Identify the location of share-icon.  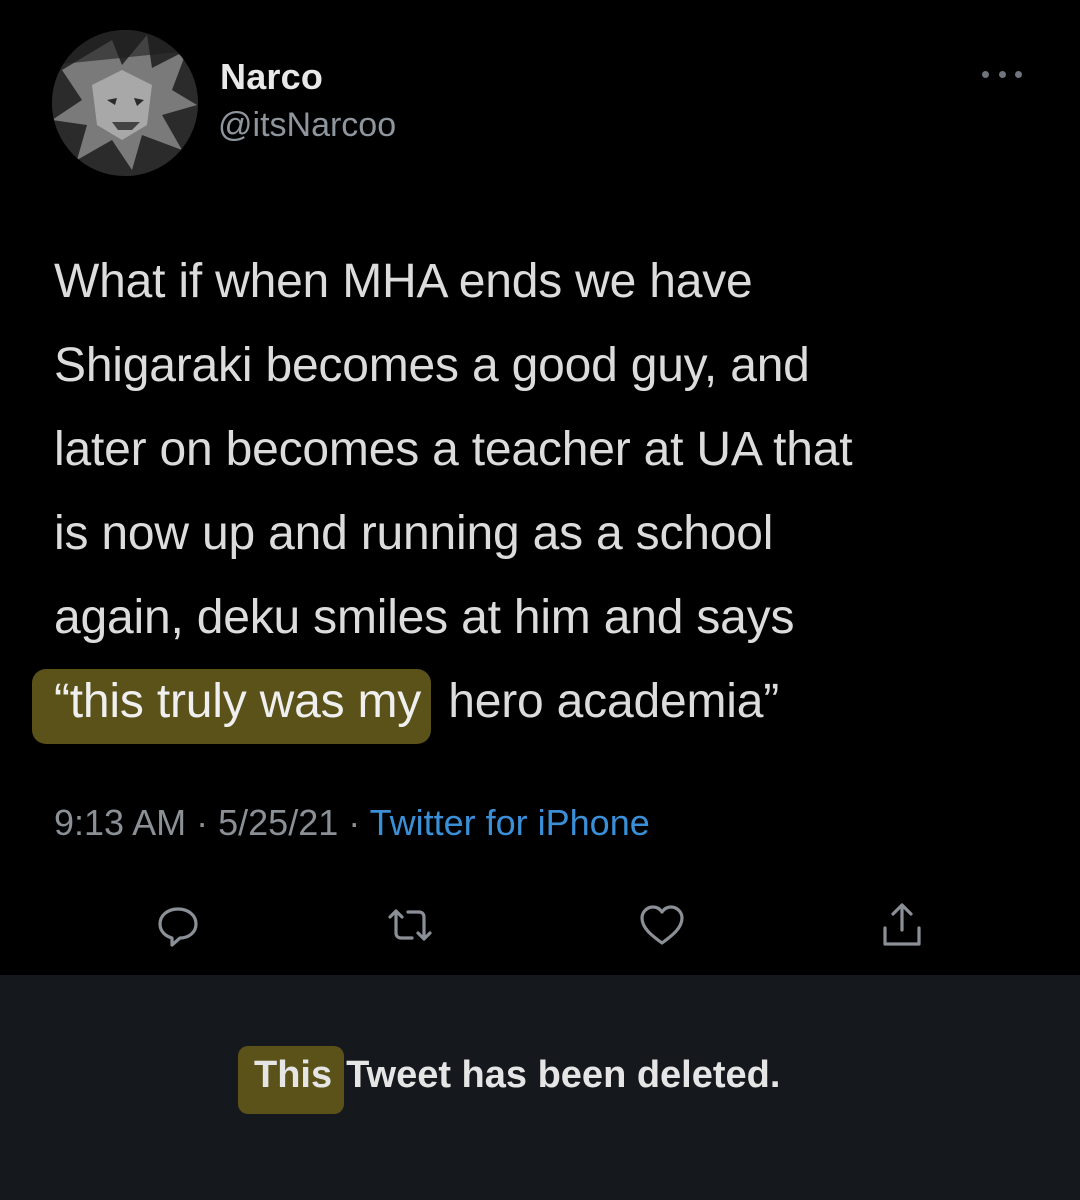
(902, 924).